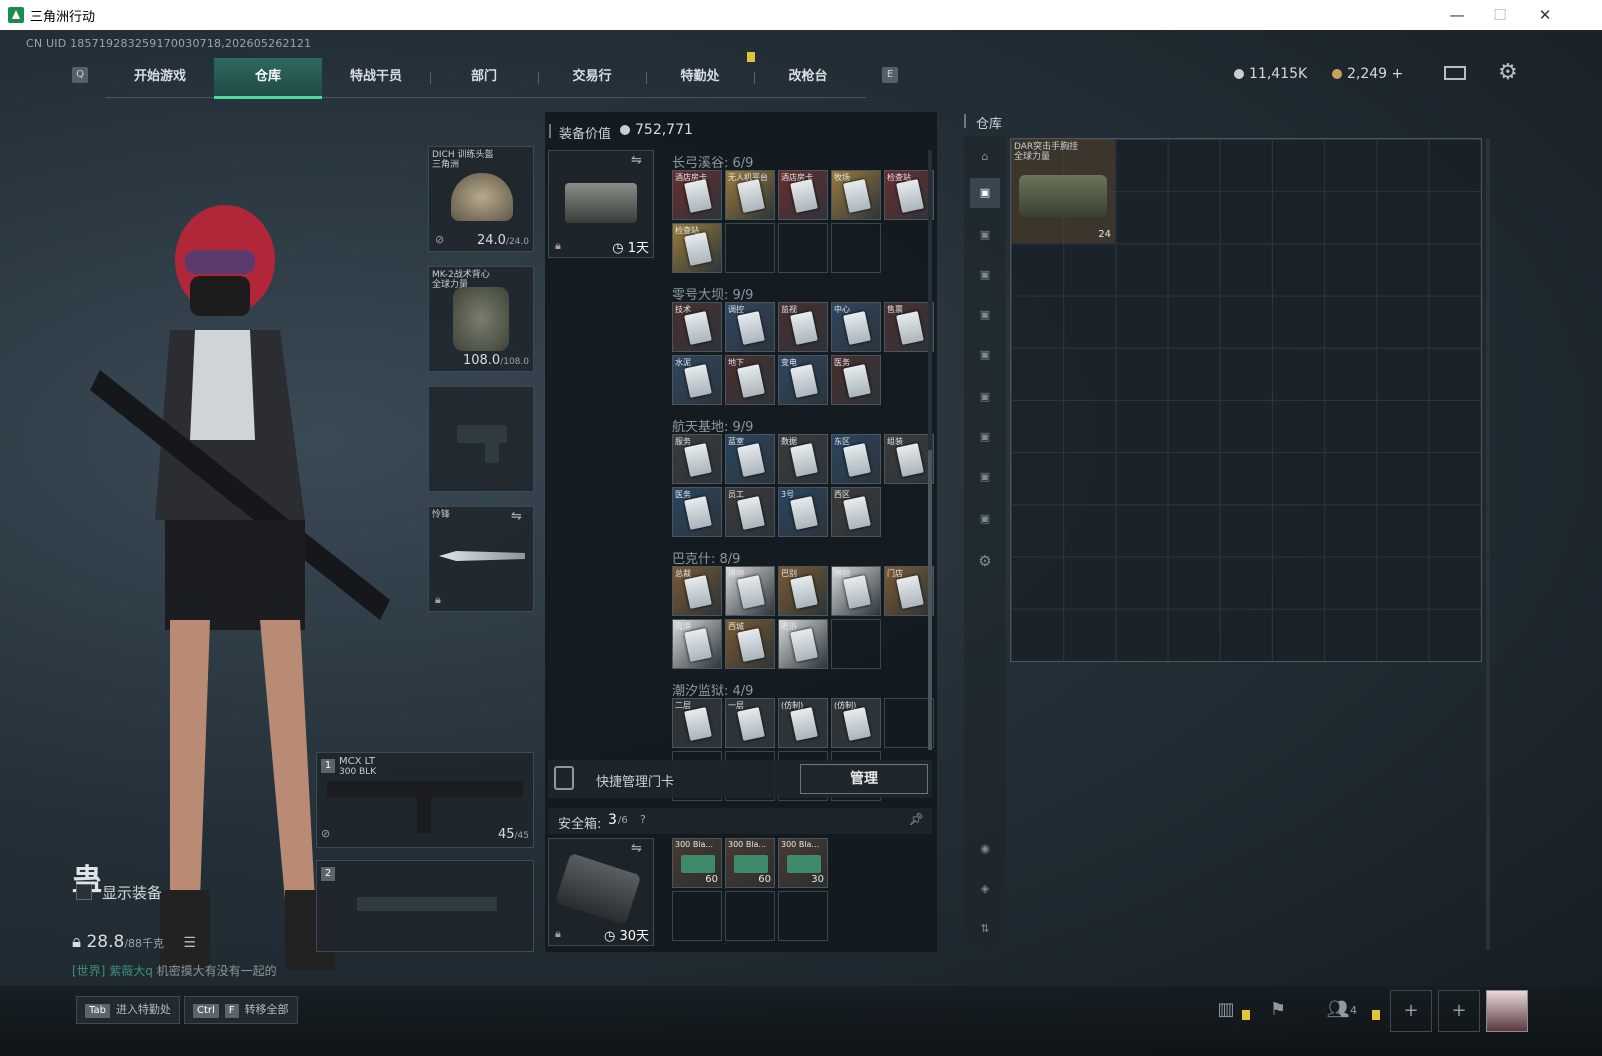  Describe the element at coordinates (700, 77) in the screenshot. I see `tab-special-ops: 特勤处` at that location.